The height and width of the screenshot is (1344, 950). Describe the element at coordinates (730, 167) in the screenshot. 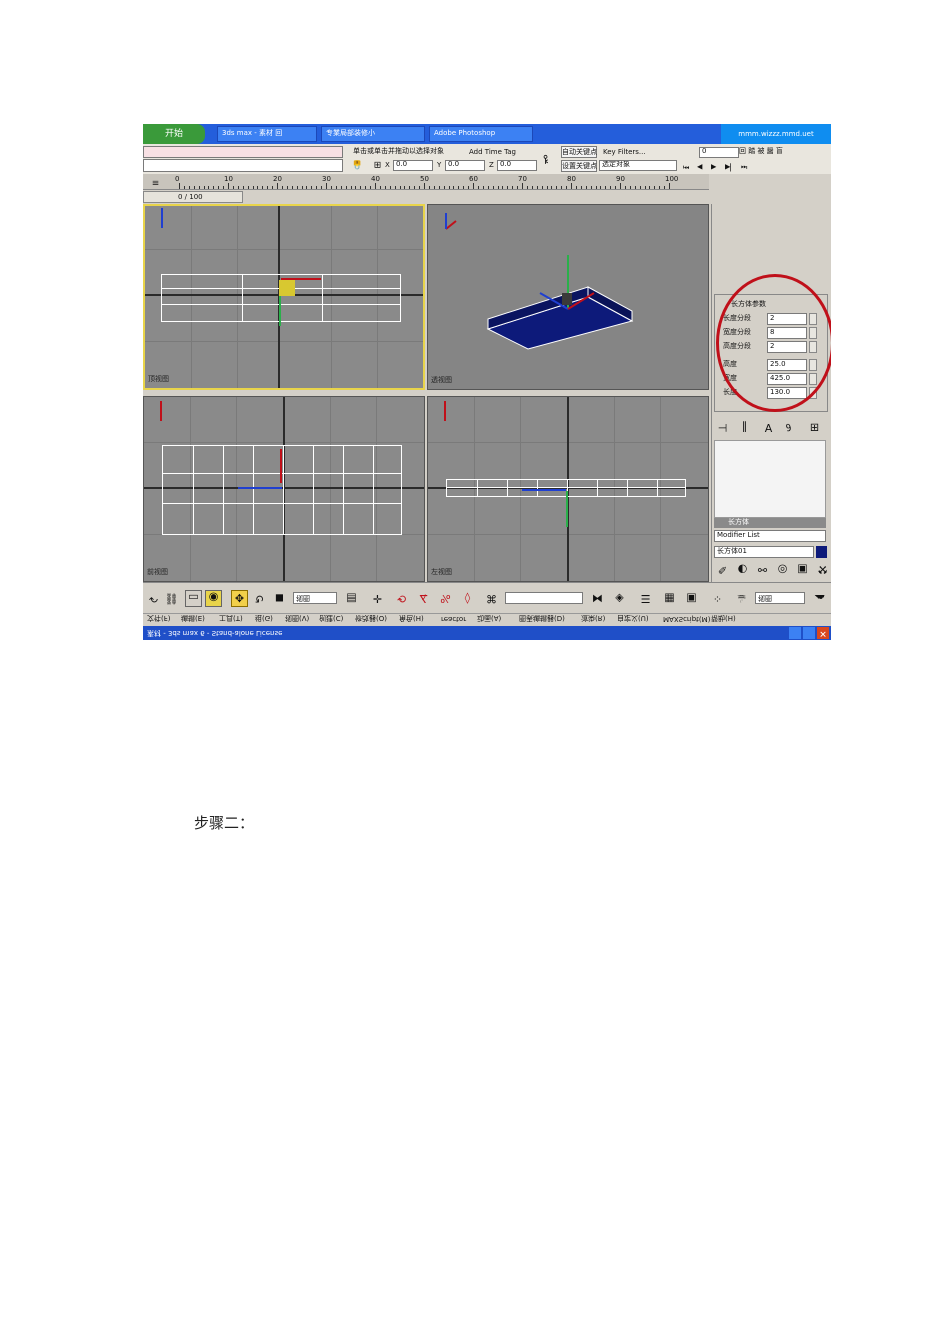

I see `next-frame-icon: ▶▏` at that location.